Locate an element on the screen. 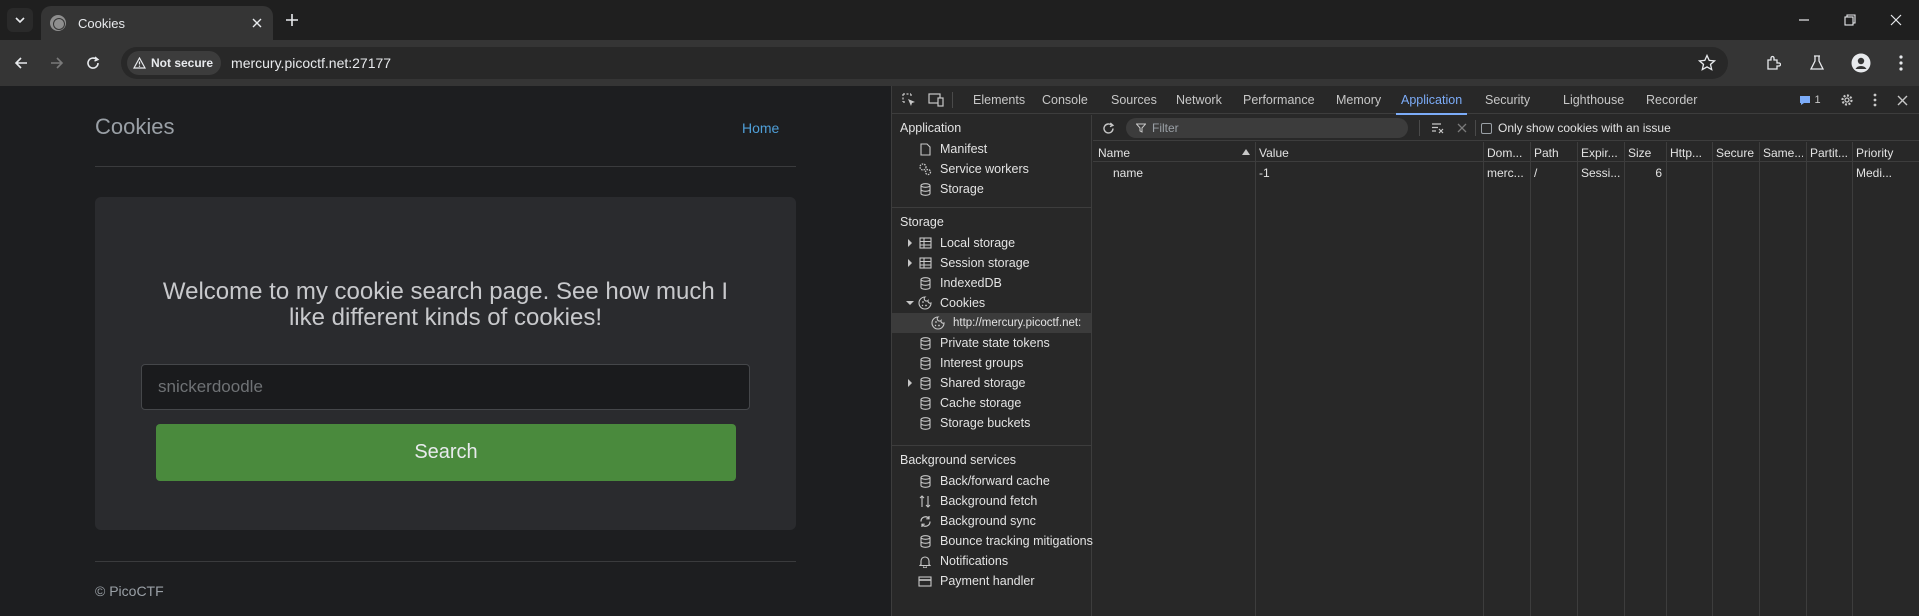 The height and width of the screenshot is (616, 1919). window-close-button is located at coordinates (1896, 20).